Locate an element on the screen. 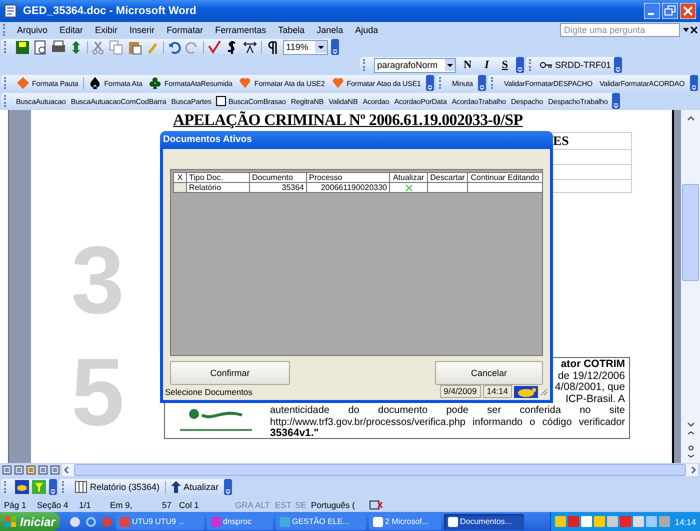 The image size is (700, 531). status-item: Português ( is located at coordinates (333, 505).